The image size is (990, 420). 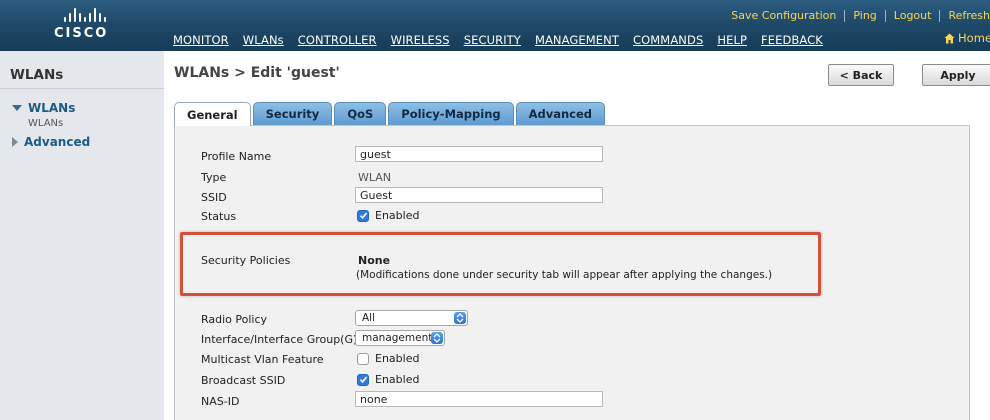 I want to click on radio-policy-select: All, so click(x=411, y=318).